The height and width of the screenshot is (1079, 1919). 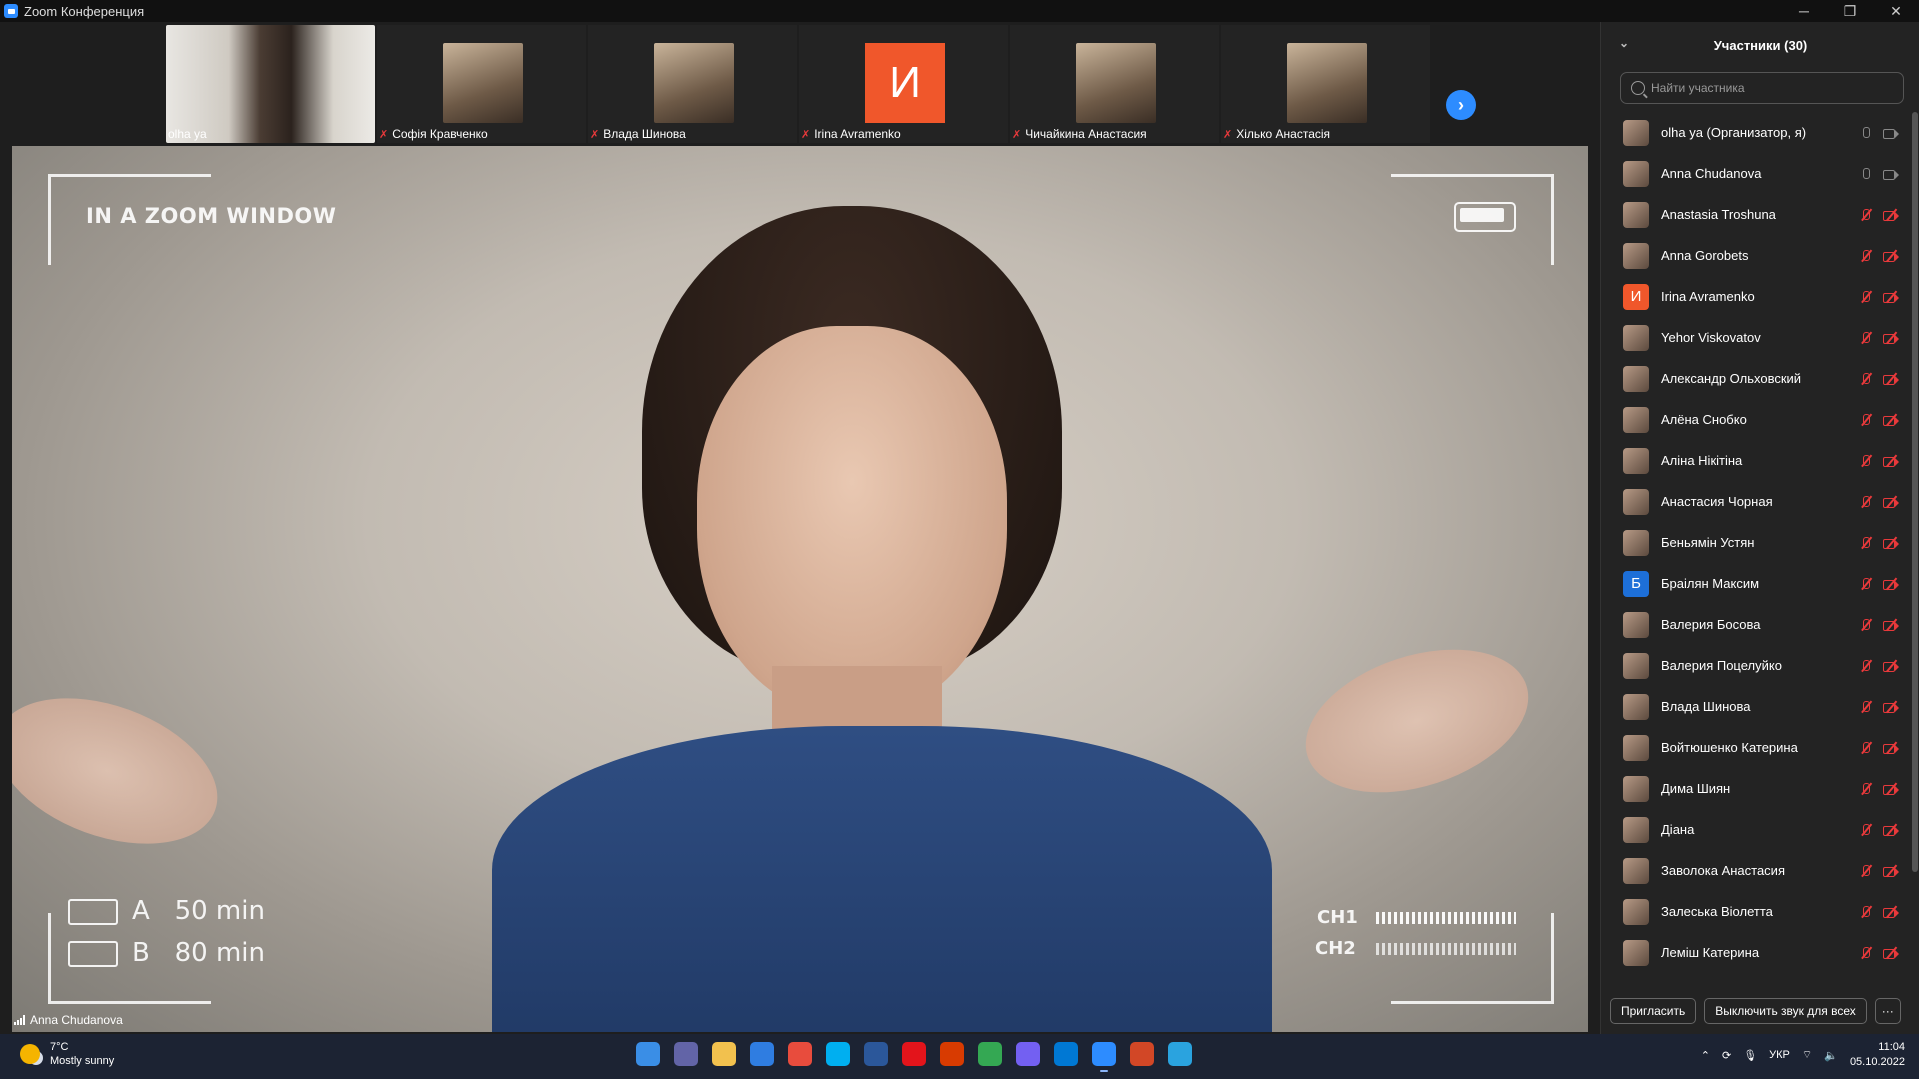 I want to click on gallery-tile: ✗ Софія Кравченко, so click(x=481, y=84).